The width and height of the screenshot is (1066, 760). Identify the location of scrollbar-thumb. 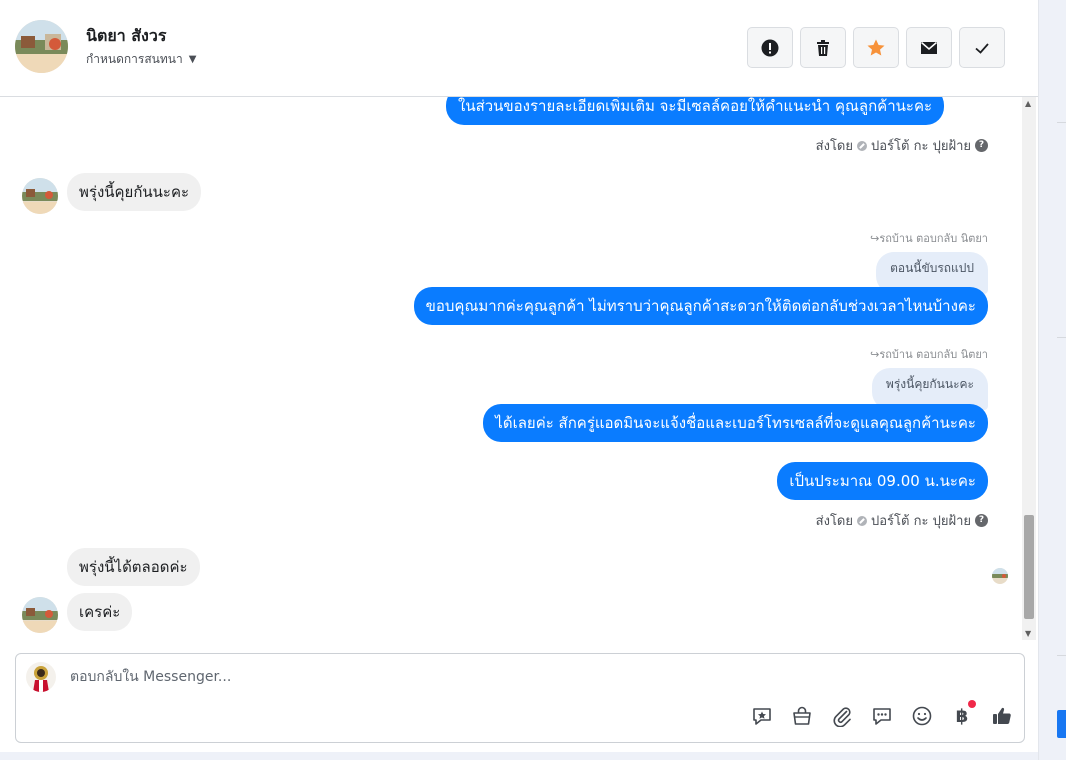
(1029, 567).